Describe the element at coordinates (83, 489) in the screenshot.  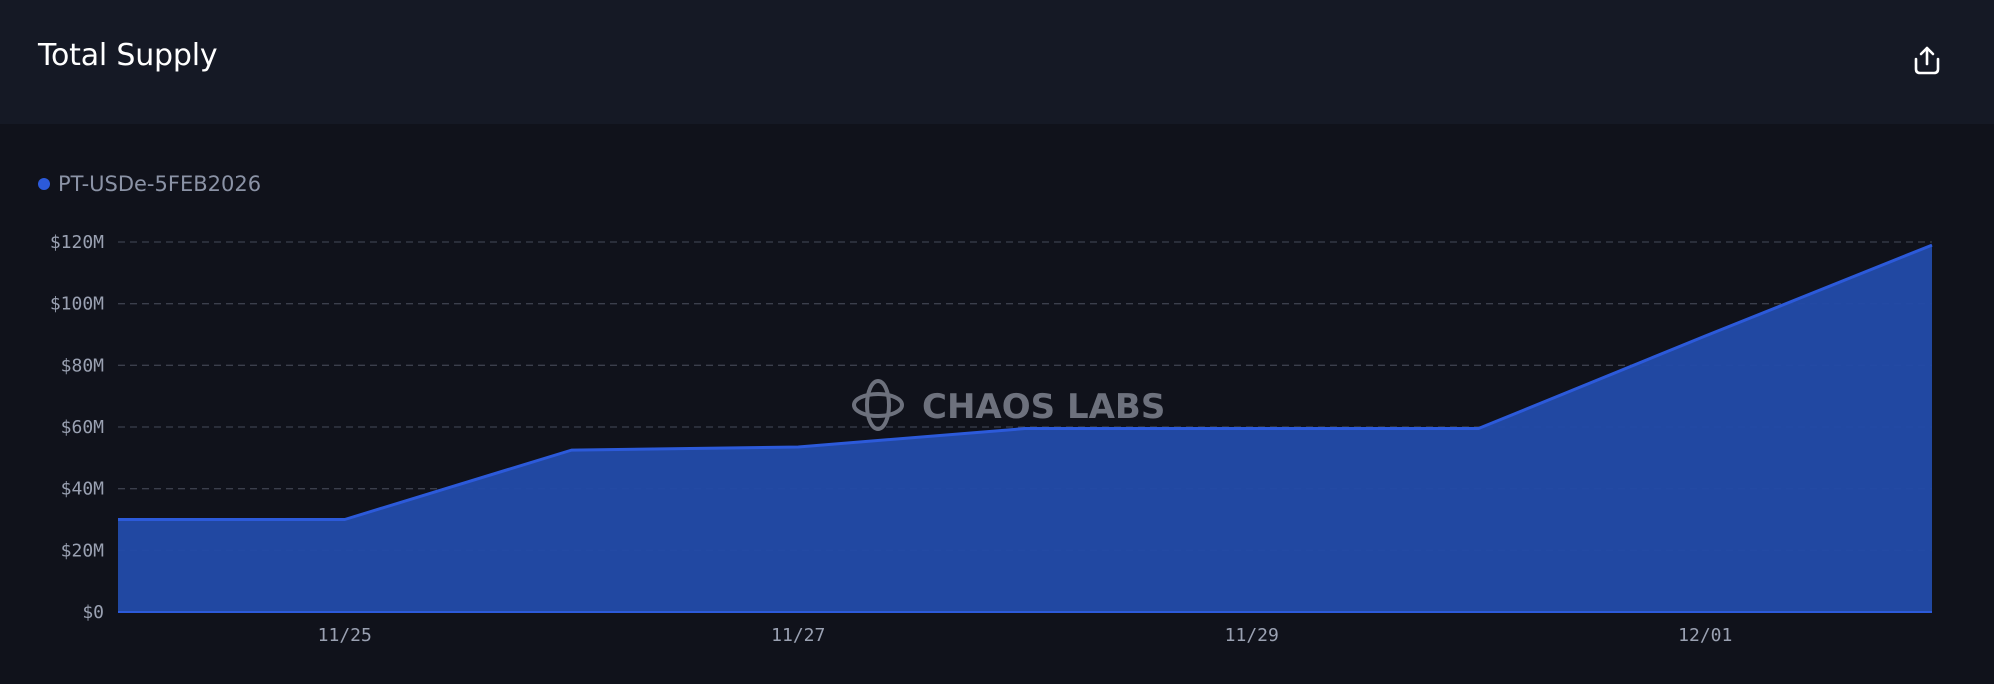
I see `y-tick-label: $40M` at that location.